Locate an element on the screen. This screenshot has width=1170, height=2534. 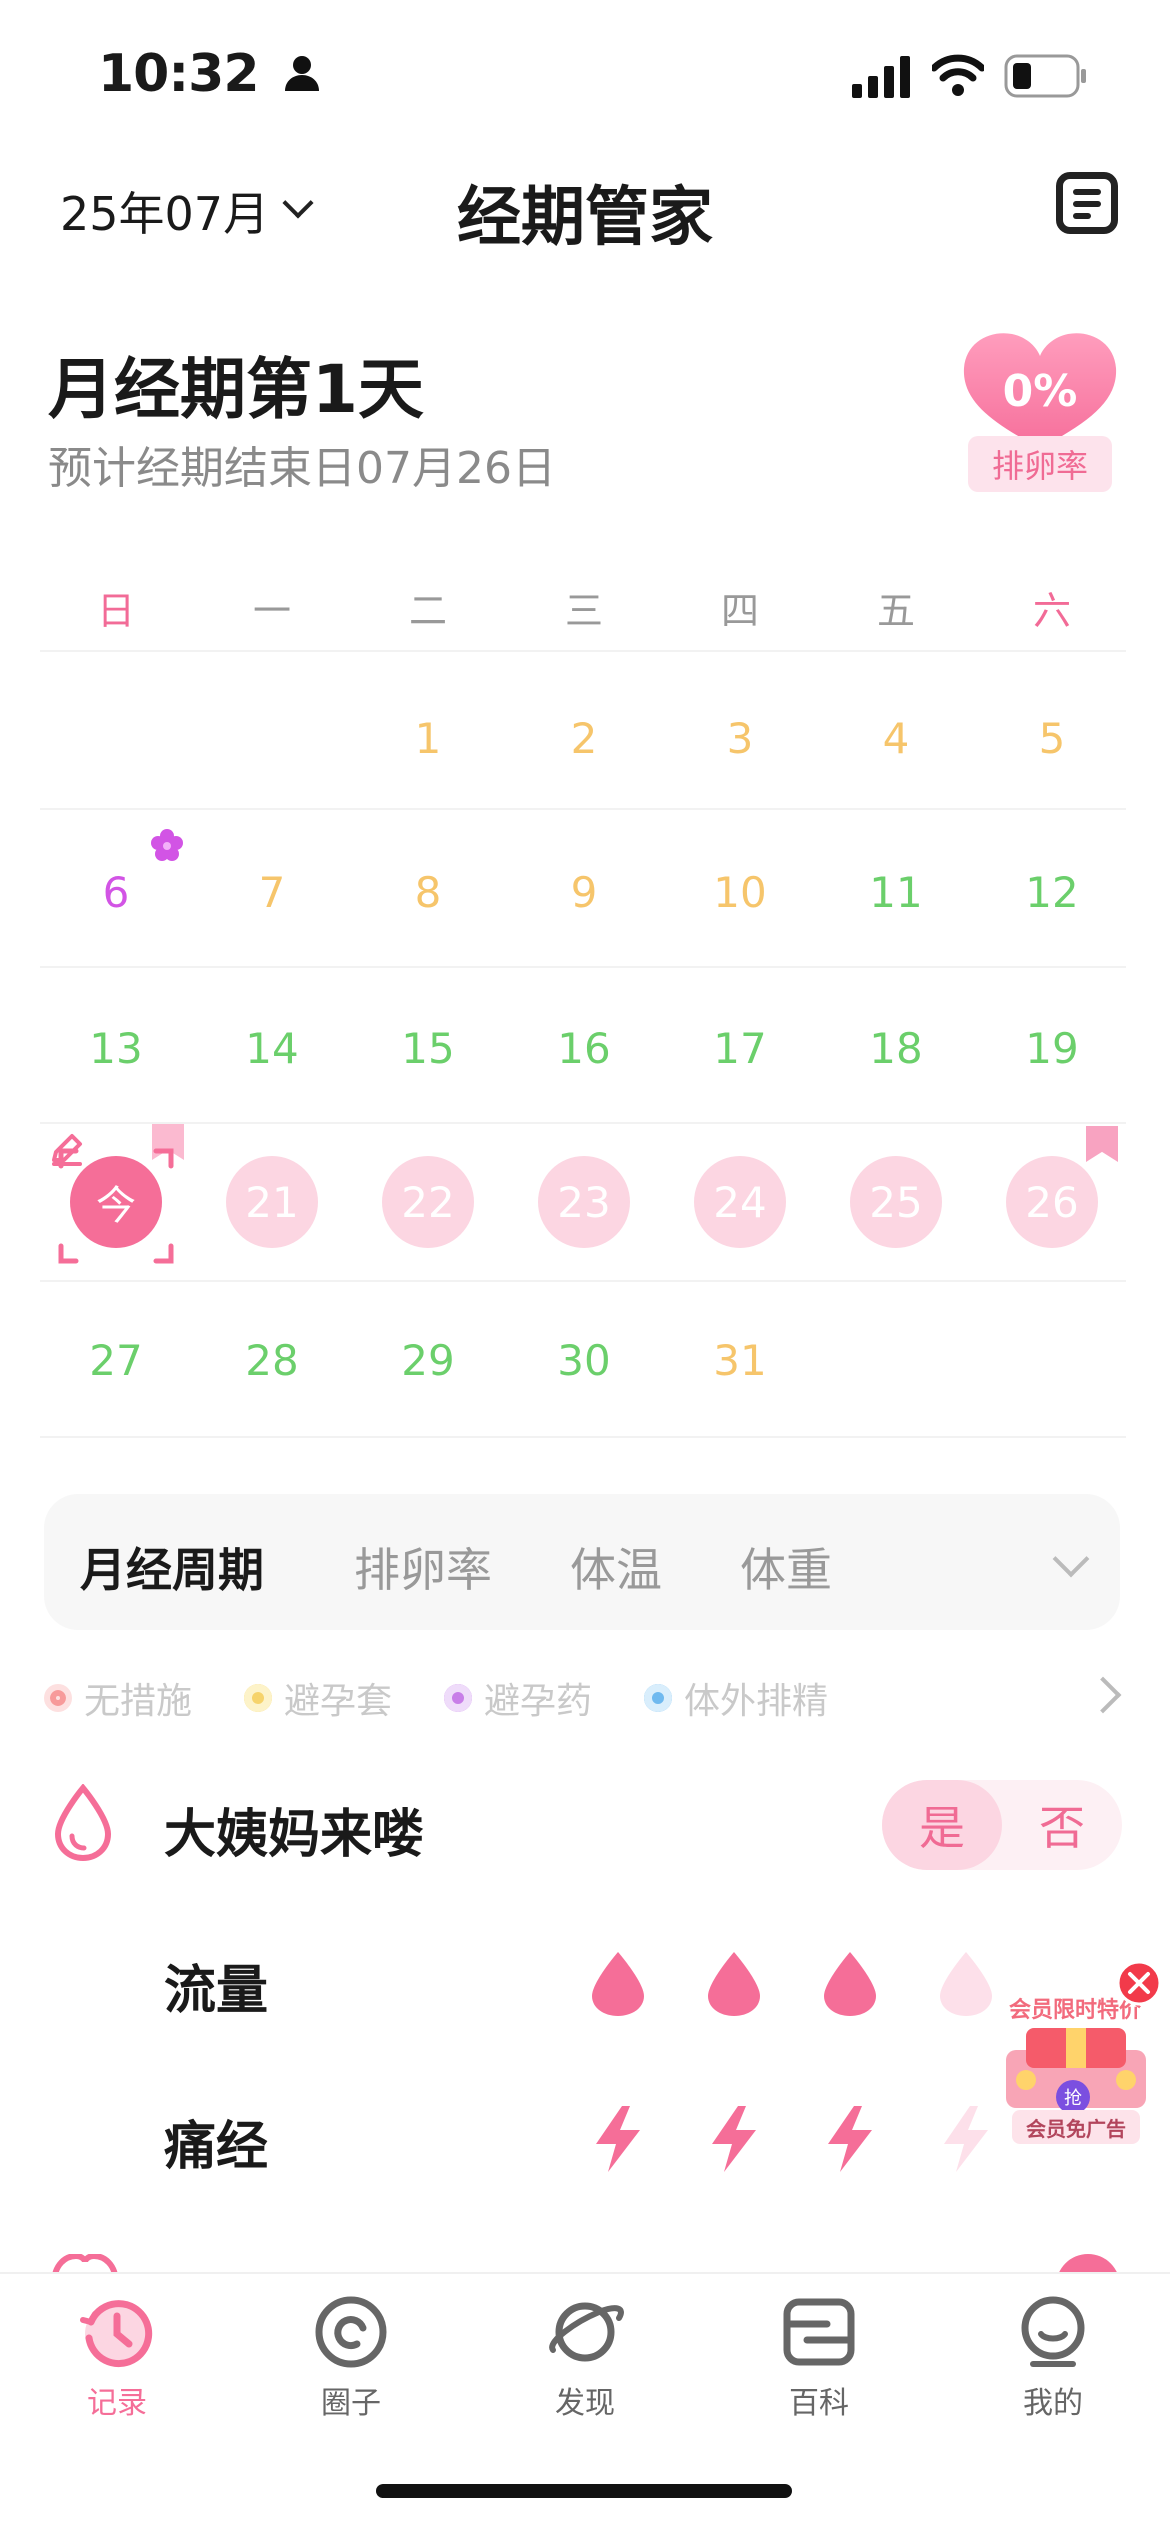
nav-record: 记录 is located at coordinates (117, 2357).